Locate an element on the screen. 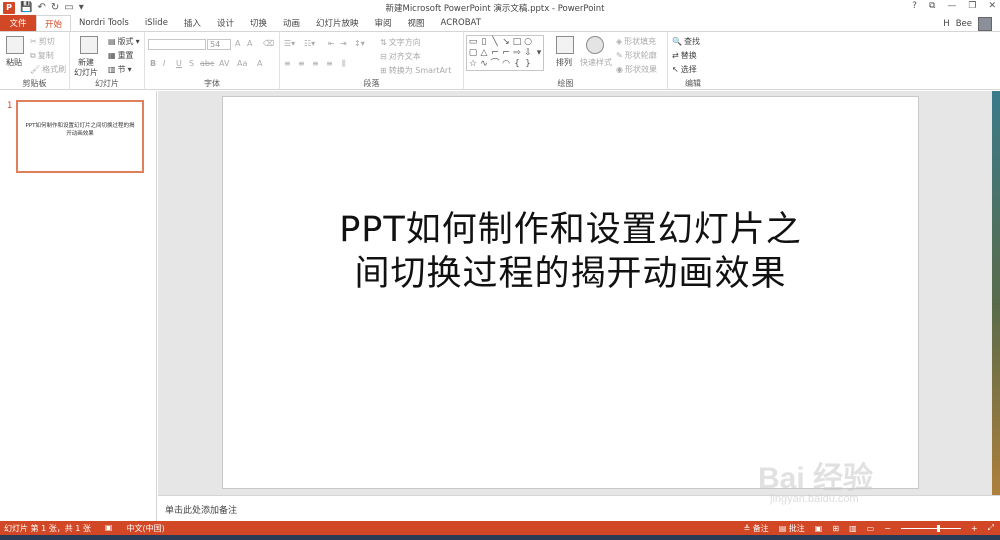 This screenshot has width=1000, height=540. shape-effects-button: ◉ 形状效果 is located at coordinates (636, 69).